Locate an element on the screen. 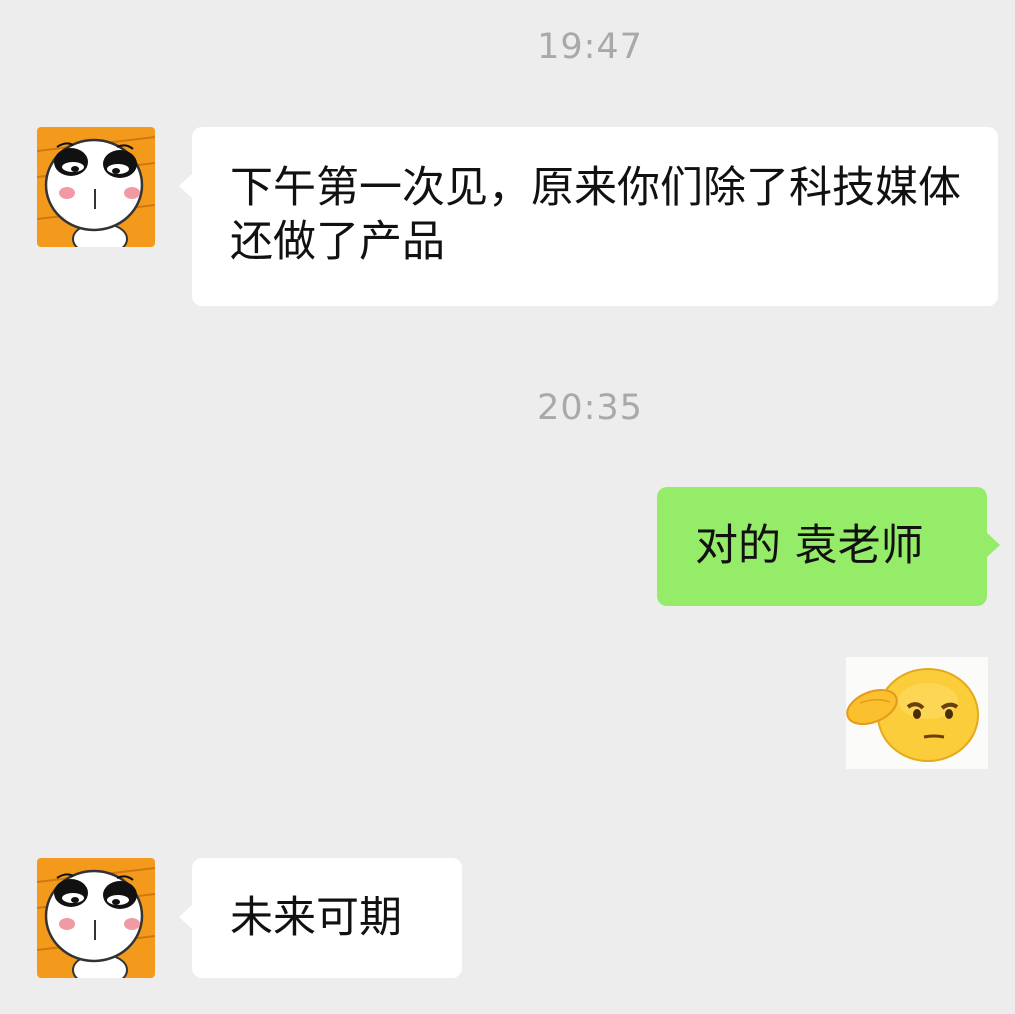  sticker-message is located at coordinates (917, 713).